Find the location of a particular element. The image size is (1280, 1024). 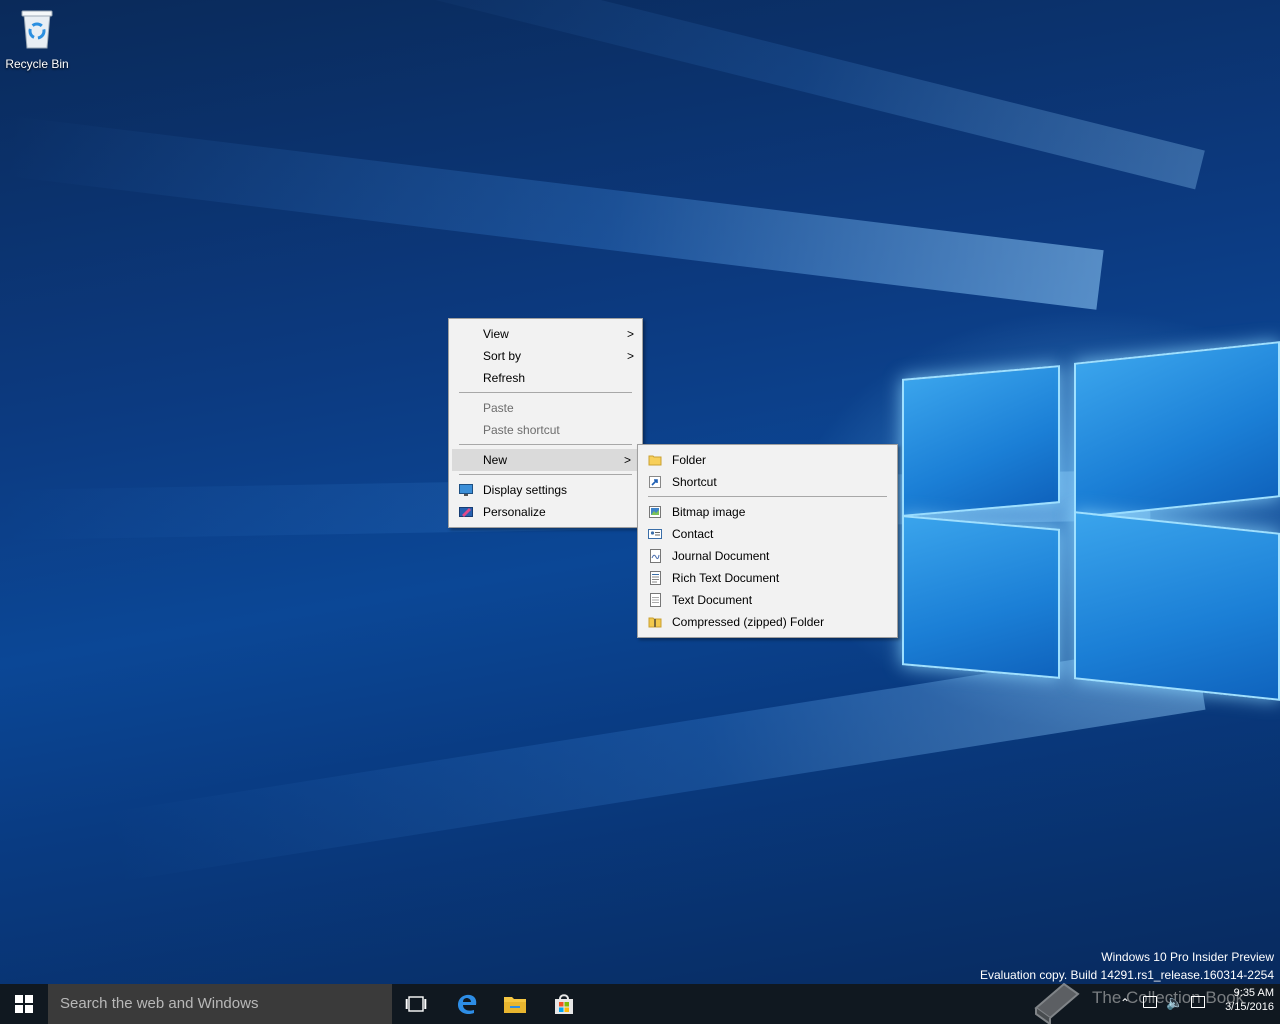

tray-watermark: The Collection Book is located at coordinates (1140, 1001).